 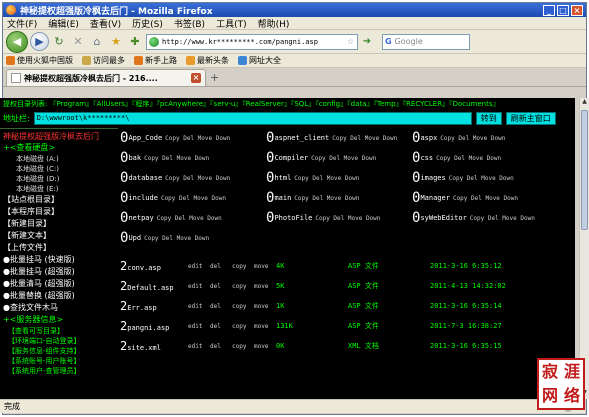 I want to click on title-bar: 神秘提权超强版冷枫去后门 - Mozilla Firefox _ □ ×, so click(x=294, y=10).